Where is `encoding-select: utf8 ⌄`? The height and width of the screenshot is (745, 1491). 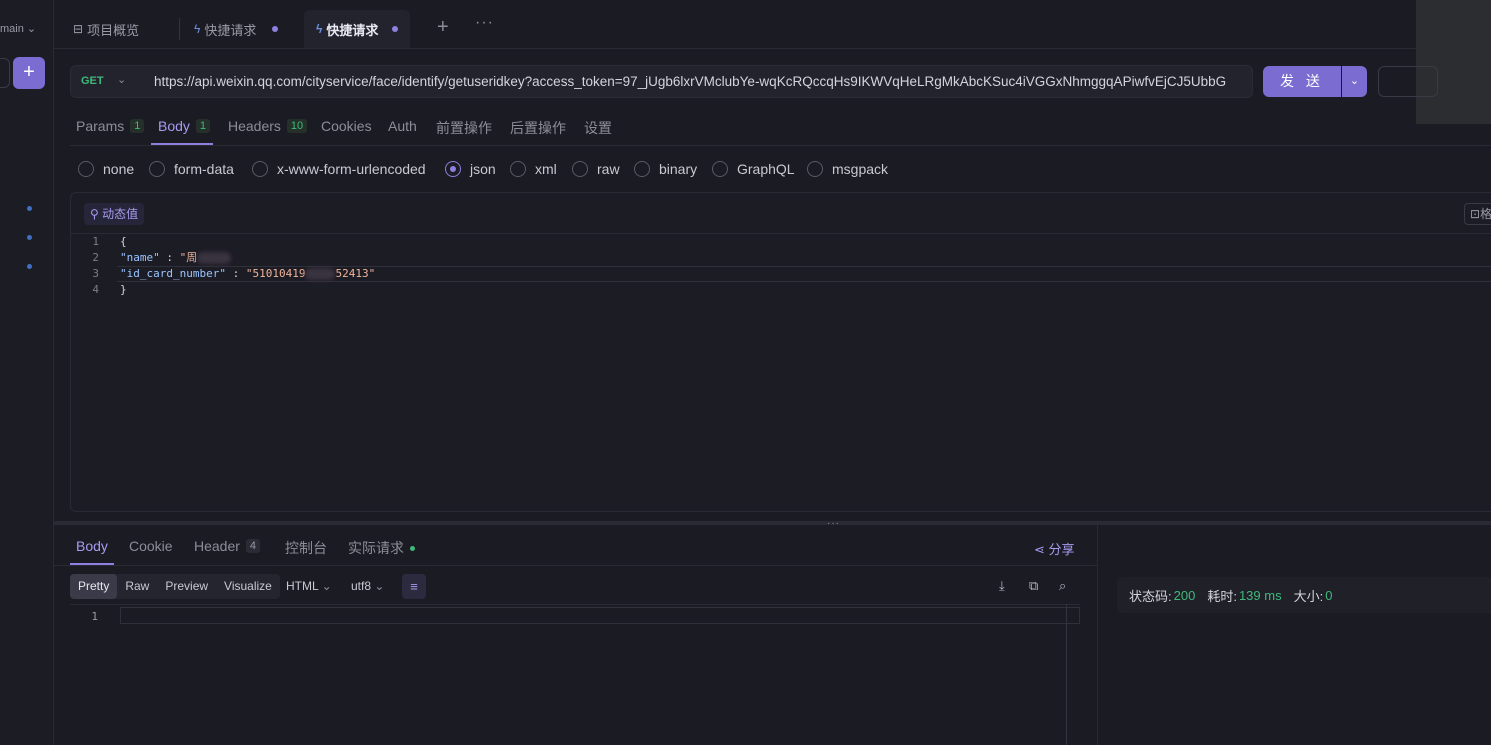 encoding-select: utf8 ⌄ is located at coordinates (367, 586).